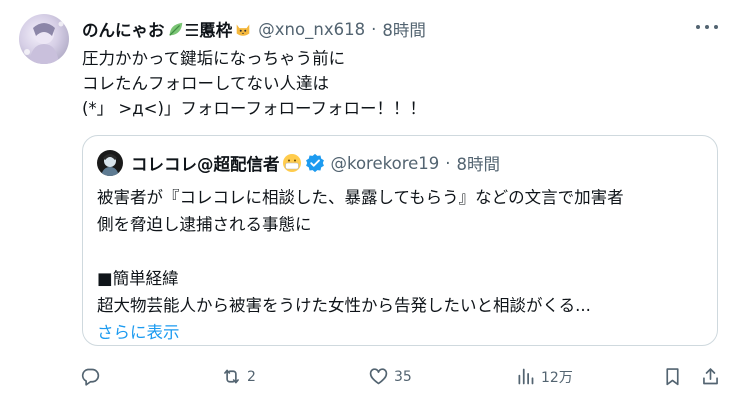  Describe the element at coordinates (206, 83) in the screenshot. I see `tweet-text-line: コレたんフォローしてない人達は` at that location.